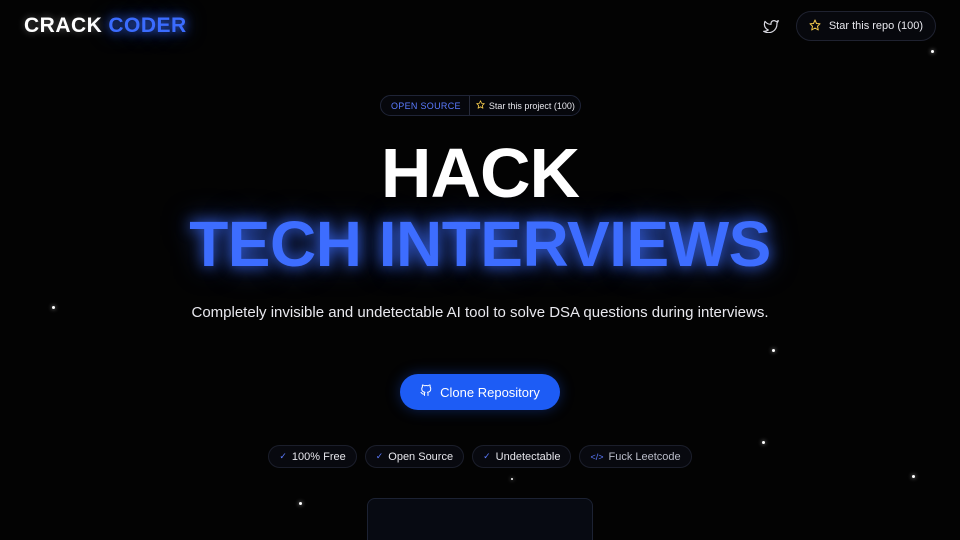 This screenshot has height=540, width=960. Describe the element at coordinates (63, 25) in the screenshot. I see `logo-word-crack: CRACK` at that location.